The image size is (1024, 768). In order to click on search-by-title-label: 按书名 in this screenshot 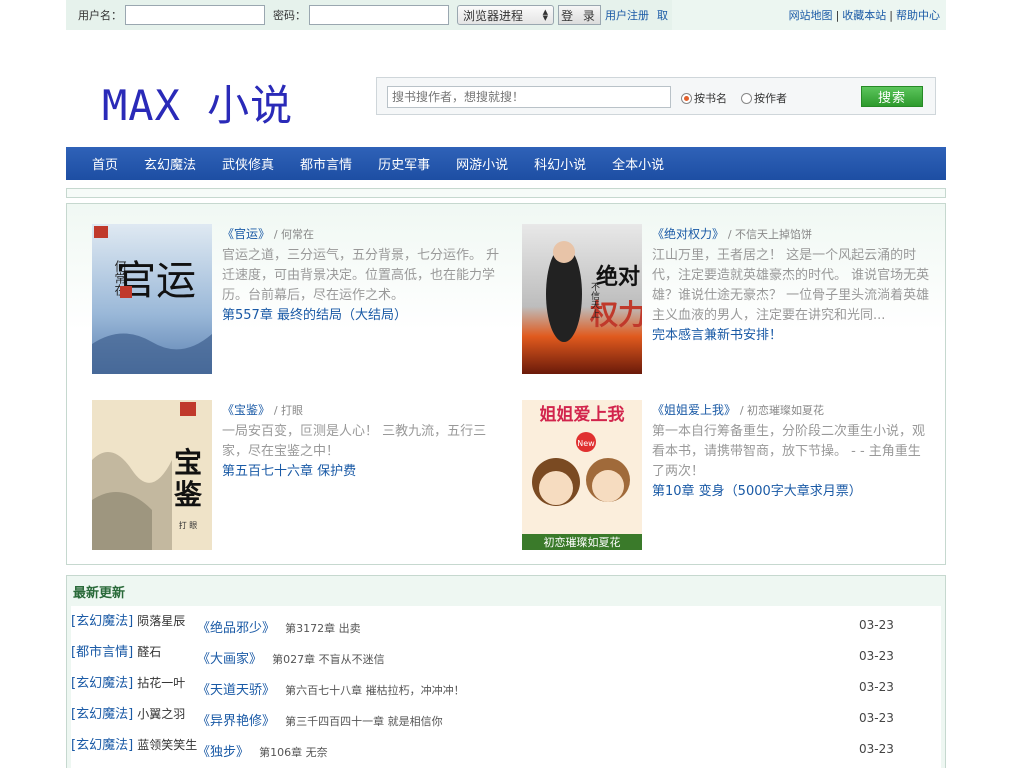, I will do `click(710, 98)`.